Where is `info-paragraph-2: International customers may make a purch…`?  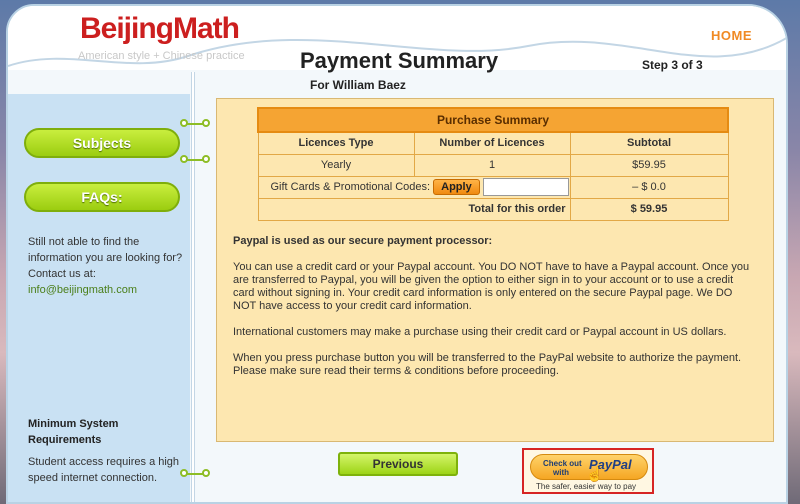
info-paragraph-2: International customers may make a purch… is located at coordinates (480, 332).